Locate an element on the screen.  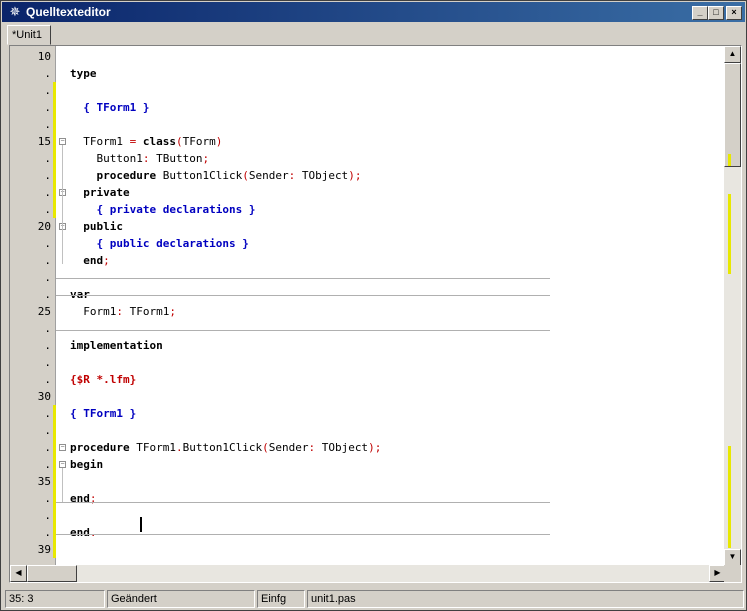
line-number: 20 is located at coordinates (44, 226).